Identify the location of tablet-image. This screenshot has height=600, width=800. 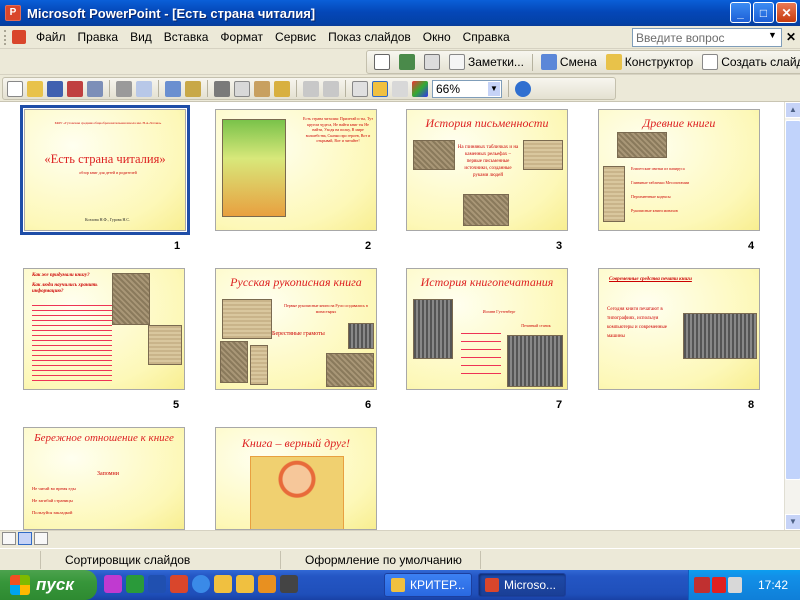
(543, 155).